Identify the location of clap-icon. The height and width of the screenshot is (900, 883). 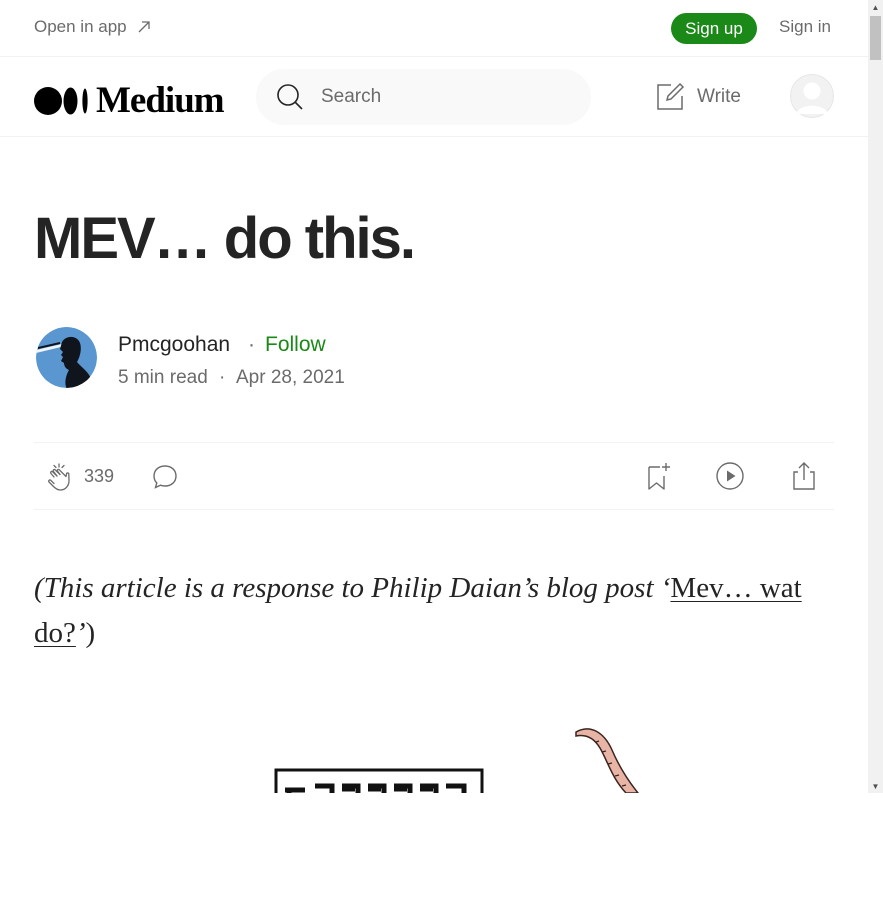
(61, 477).